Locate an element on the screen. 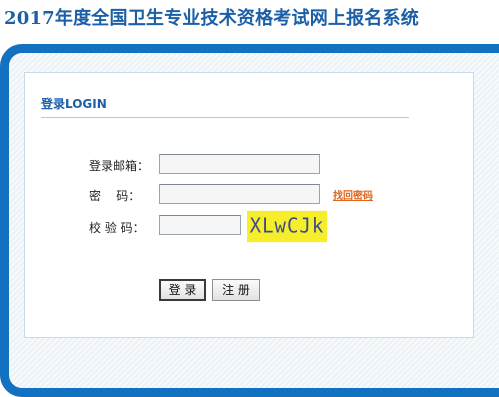 The height and width of the screenshot is (397, 499). heading-divider is located at coordinates (225, 117).